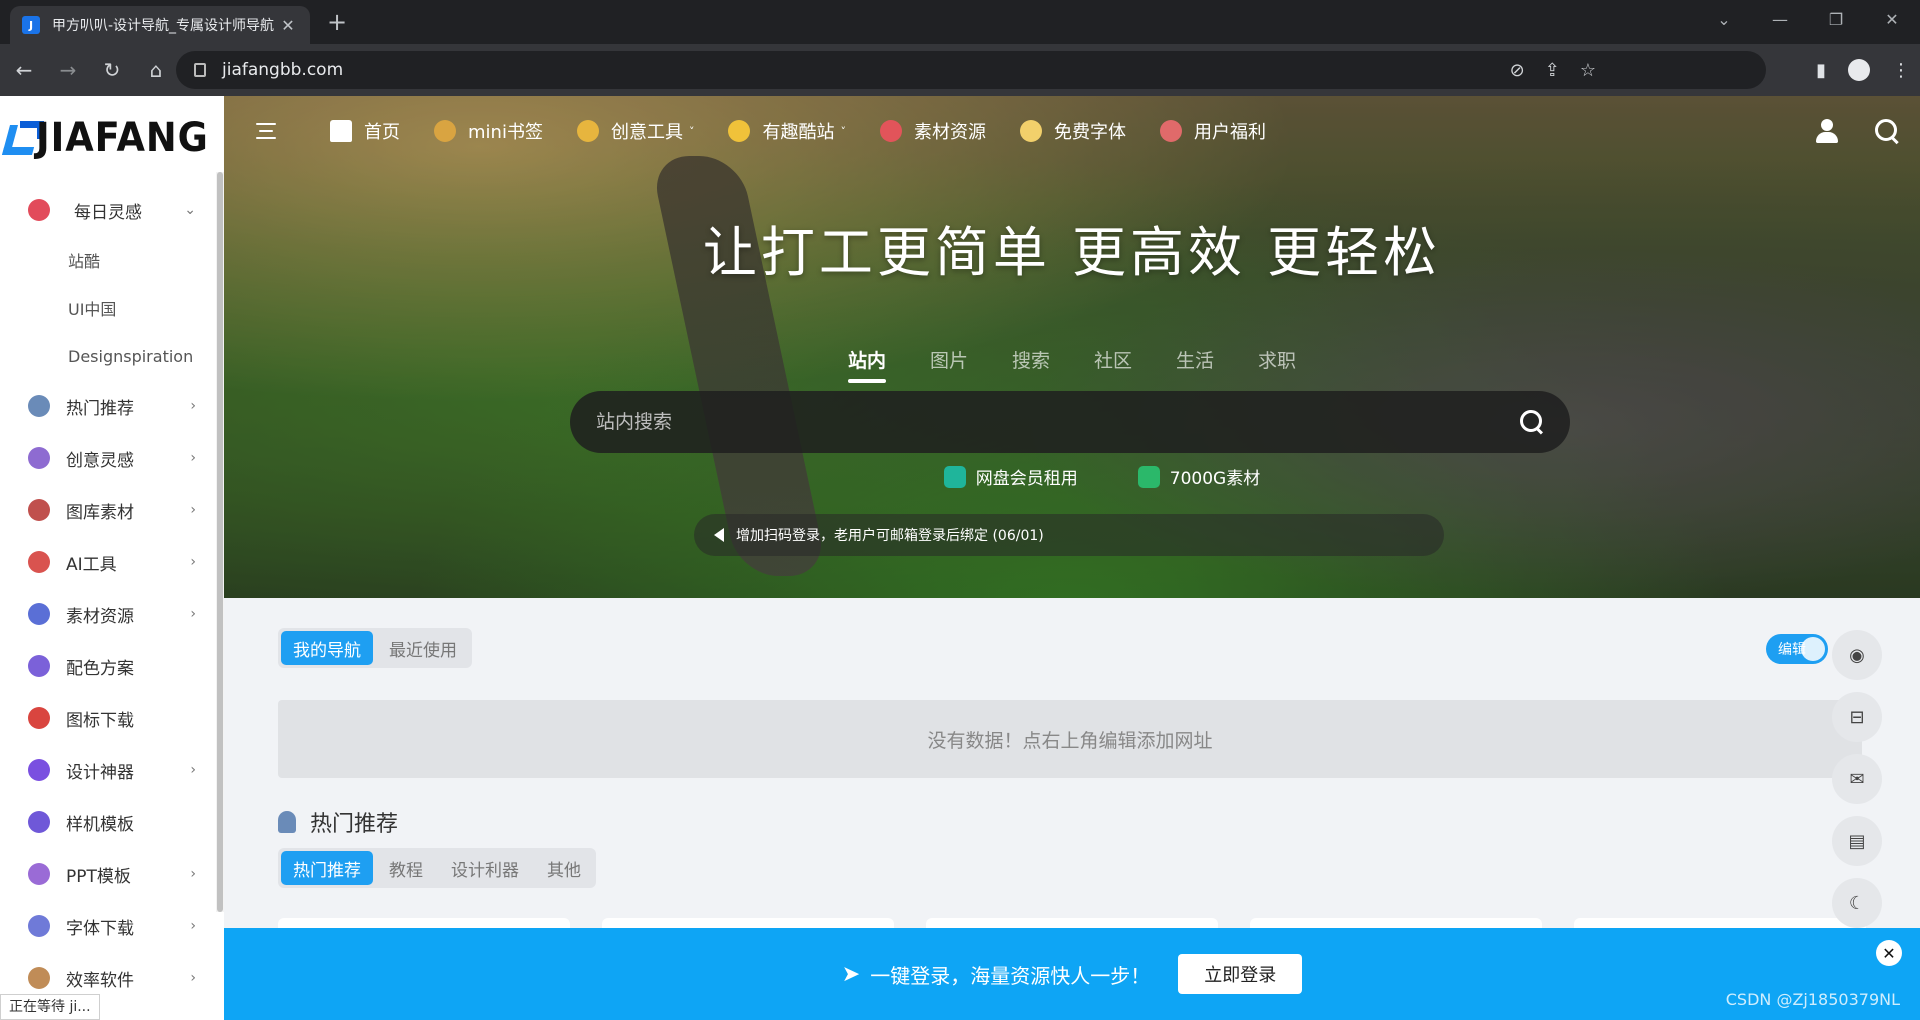 This screenshot has height=1020, width=1920. I want to click on ppt-icon, so click(39, 874).